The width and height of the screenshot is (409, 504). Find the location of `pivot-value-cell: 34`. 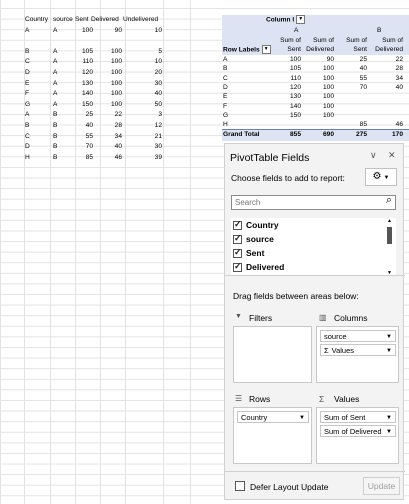

pivot-value-cell: 34 is located at coordinates (386, 78).